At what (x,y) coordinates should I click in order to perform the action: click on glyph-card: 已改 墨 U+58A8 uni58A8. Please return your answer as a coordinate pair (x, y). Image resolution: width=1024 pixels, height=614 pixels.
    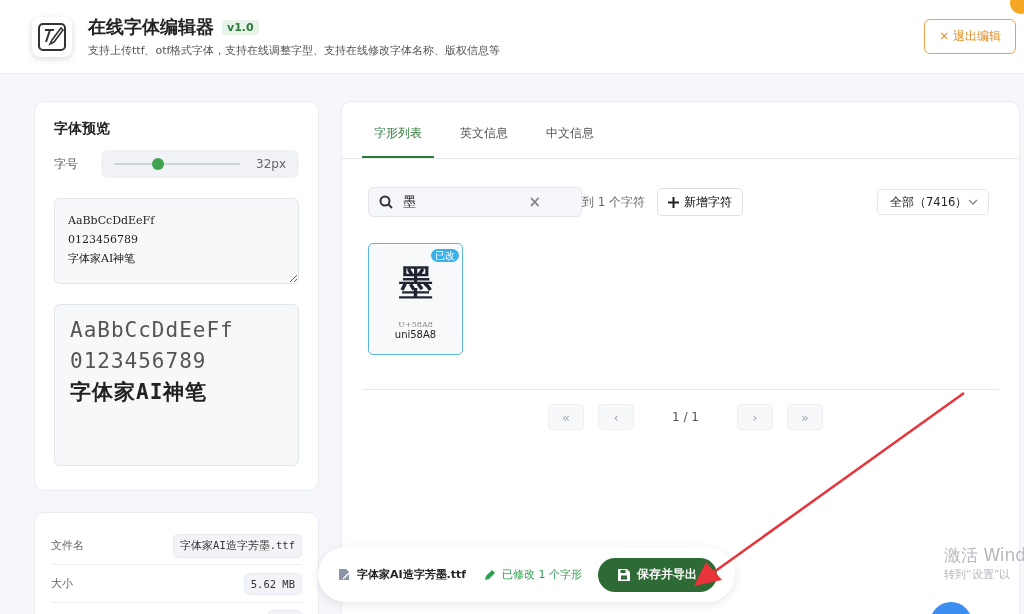
    Looking at the image, I should click on (415, 299).